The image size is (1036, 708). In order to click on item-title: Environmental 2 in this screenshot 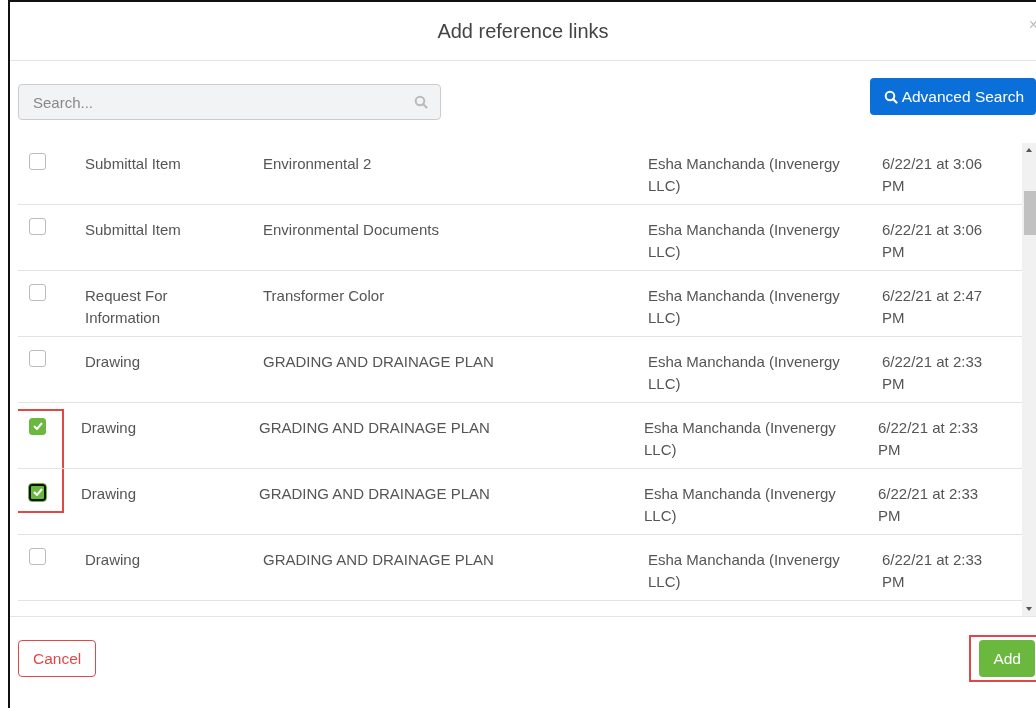, I will do `click(318, 164)`.